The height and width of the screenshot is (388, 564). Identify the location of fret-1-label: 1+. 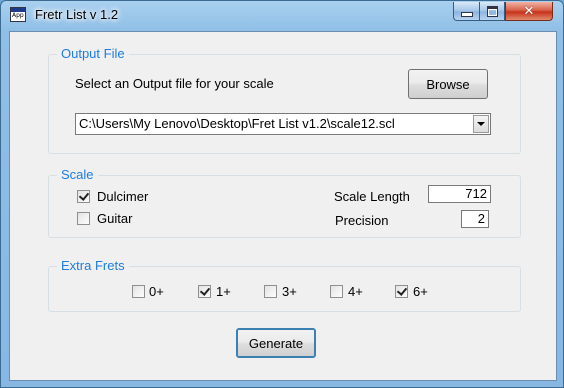
(223, 291).